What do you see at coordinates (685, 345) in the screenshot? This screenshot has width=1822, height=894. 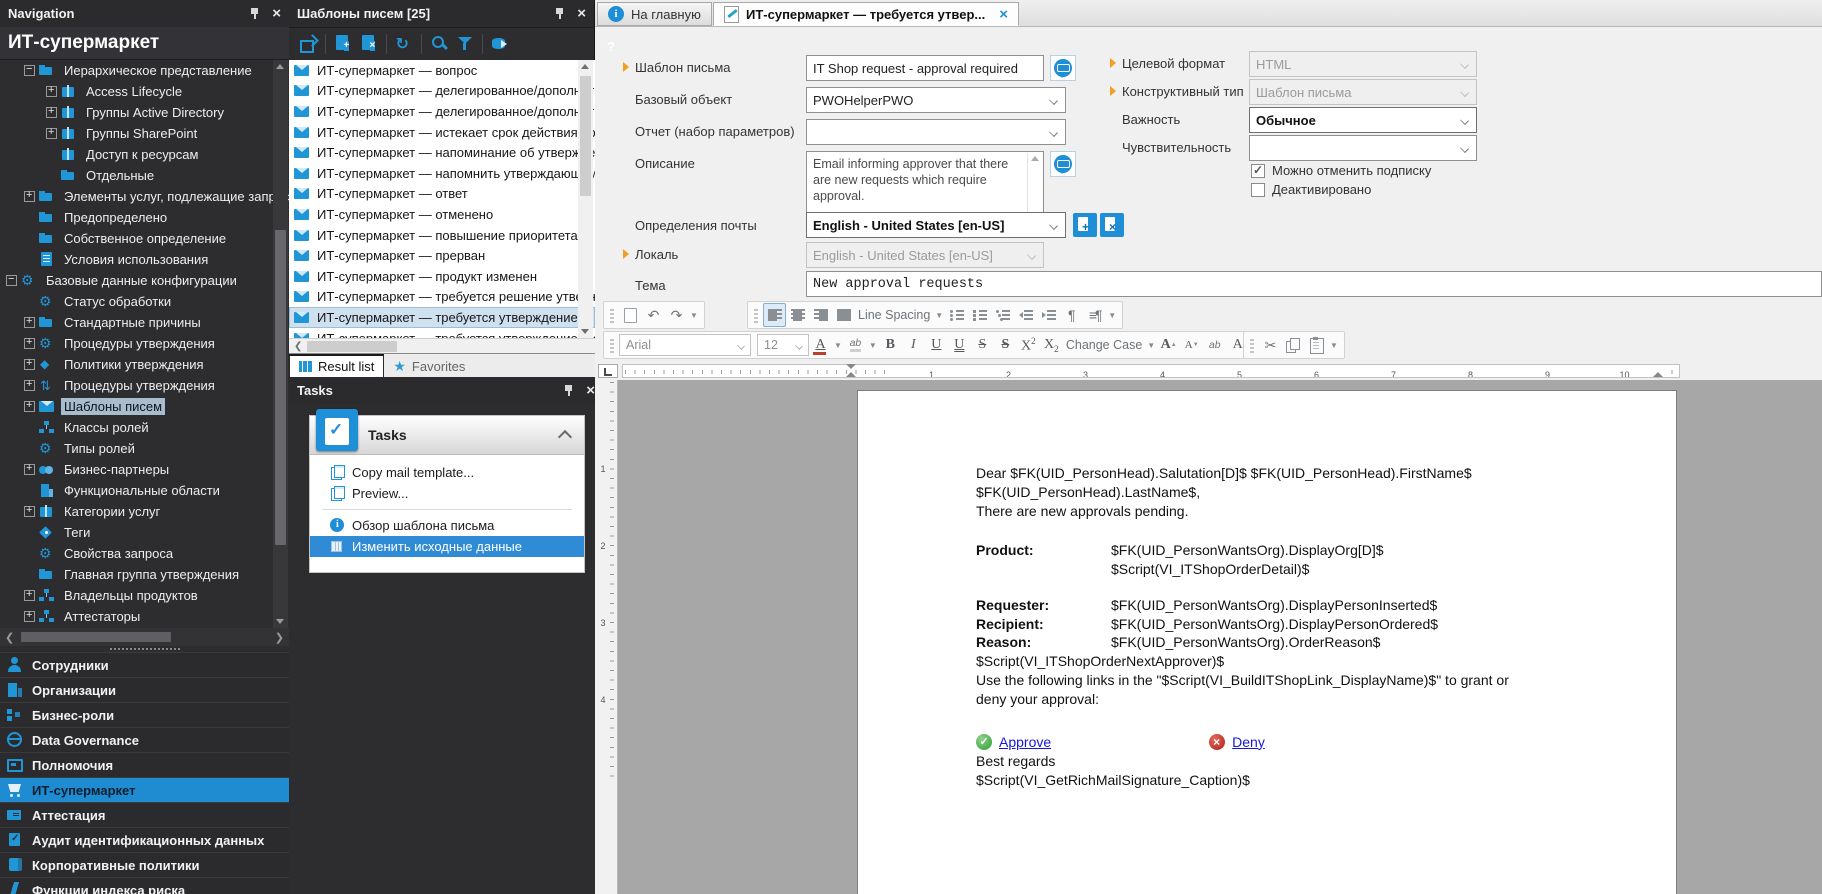 I see `font-family-select: Arial` at bounding box center [685, 345].